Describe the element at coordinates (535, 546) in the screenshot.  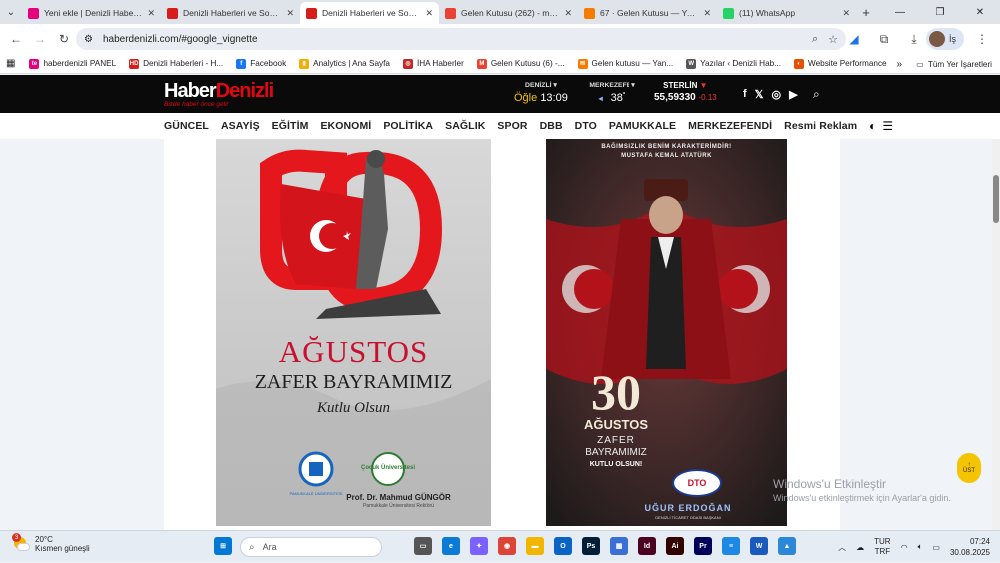
I see `file-explorer-icon: ▬` at that location.